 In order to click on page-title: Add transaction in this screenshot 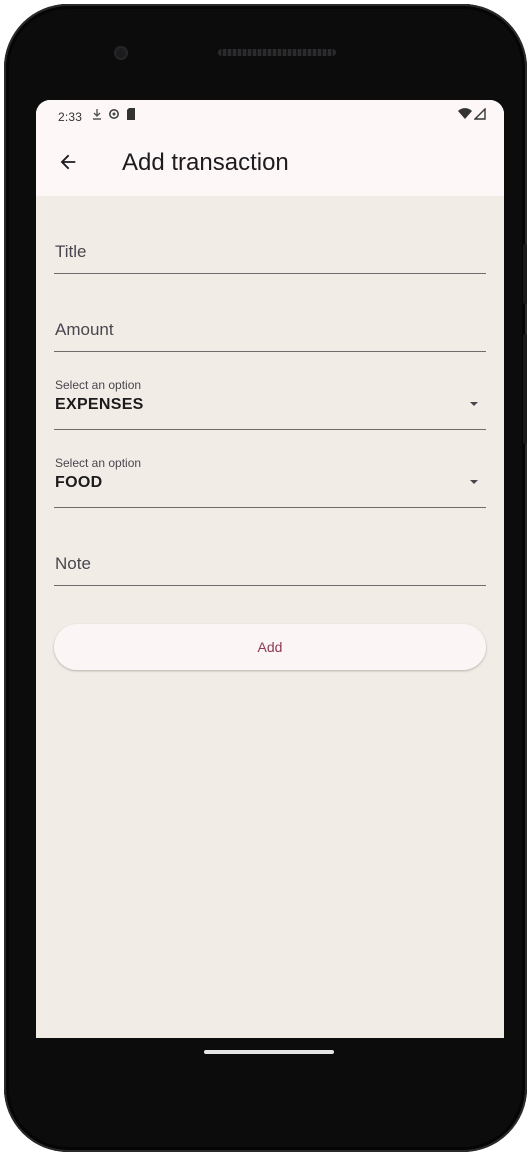, I will do `click(205, 162)`.